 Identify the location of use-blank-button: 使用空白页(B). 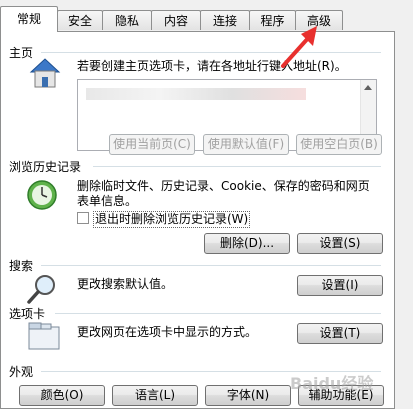
(339, 144).